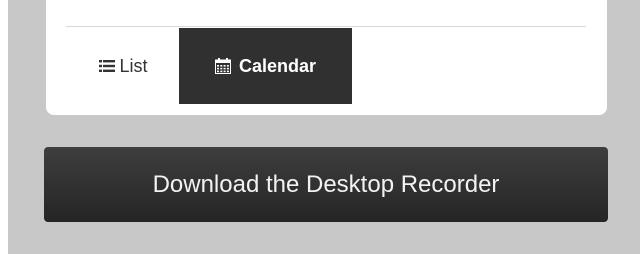 The height and width of the screenshot is (254, 640). What do you see at coordinates (107, 66) in the screenshot?
I see `list-icon` at bounding box center [107, 66].